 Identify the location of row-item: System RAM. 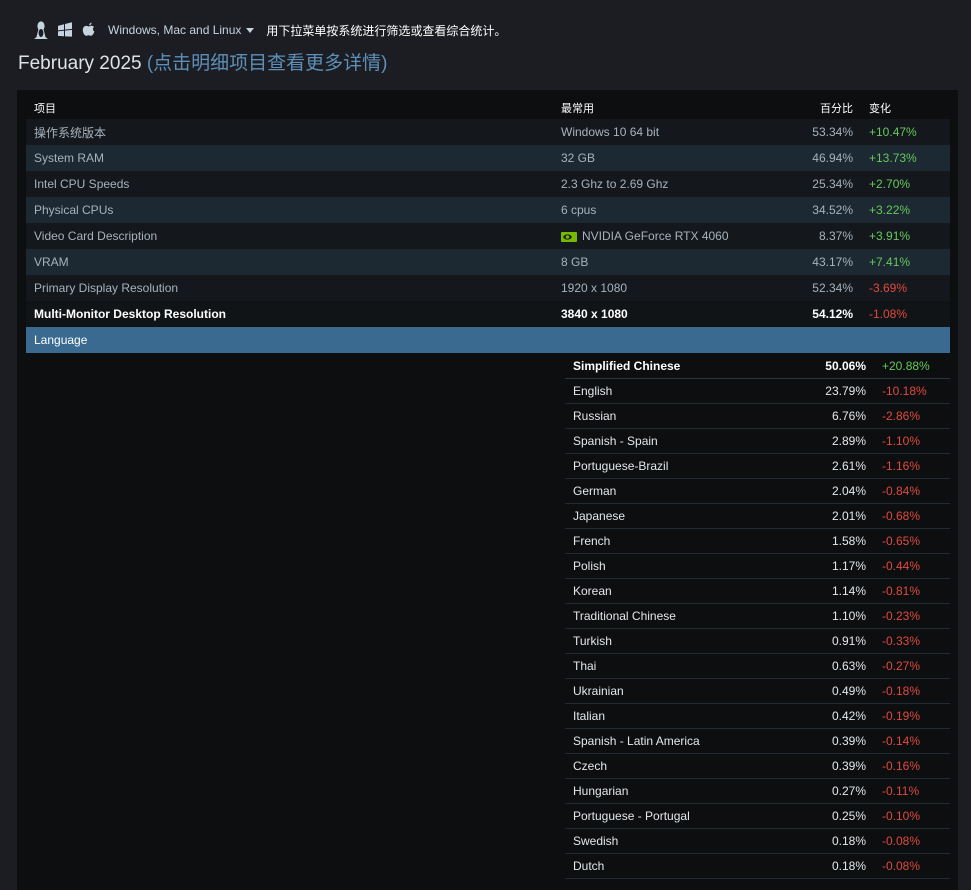
(69, 158).